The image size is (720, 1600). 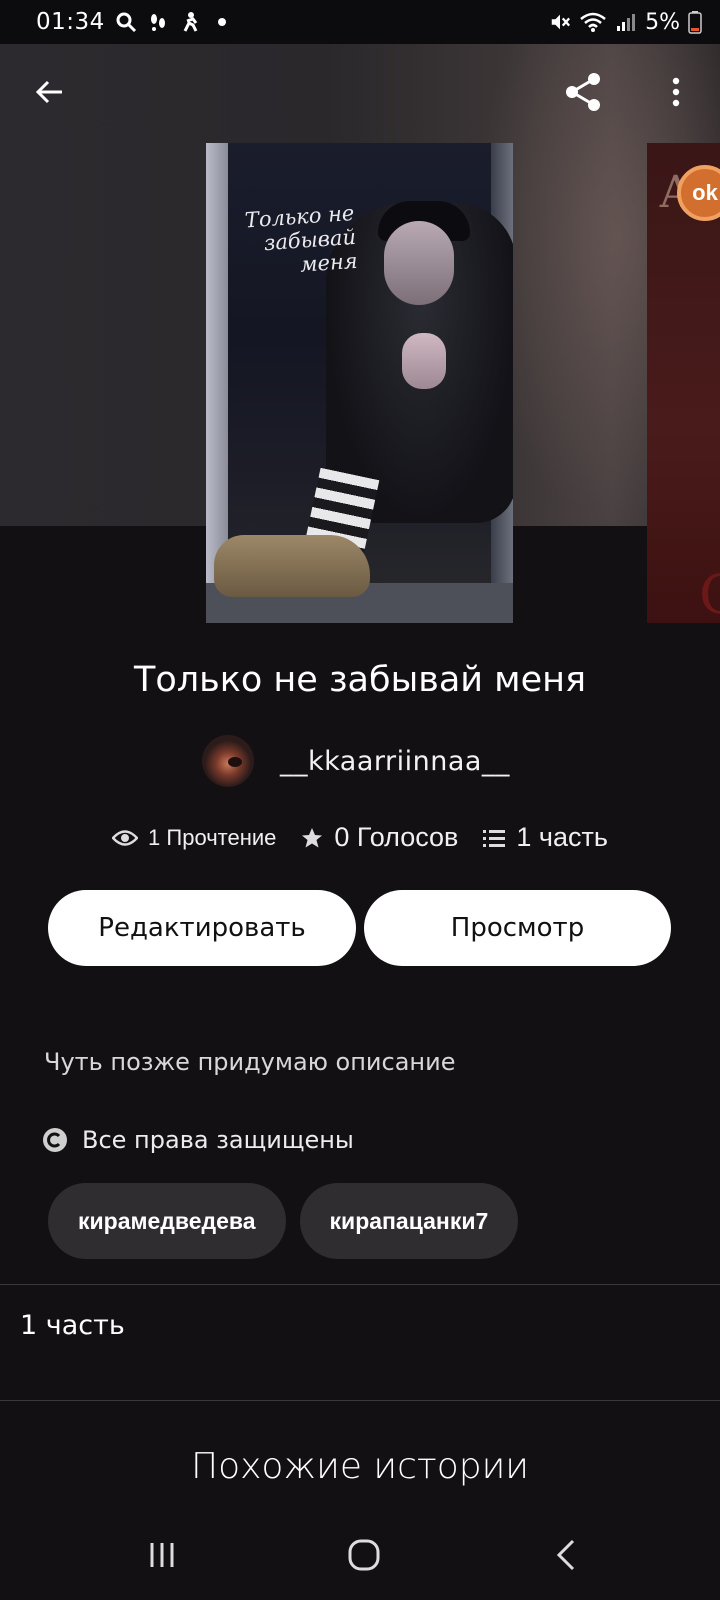 I want to click on avatar-eye, so click(x=235, y=762).